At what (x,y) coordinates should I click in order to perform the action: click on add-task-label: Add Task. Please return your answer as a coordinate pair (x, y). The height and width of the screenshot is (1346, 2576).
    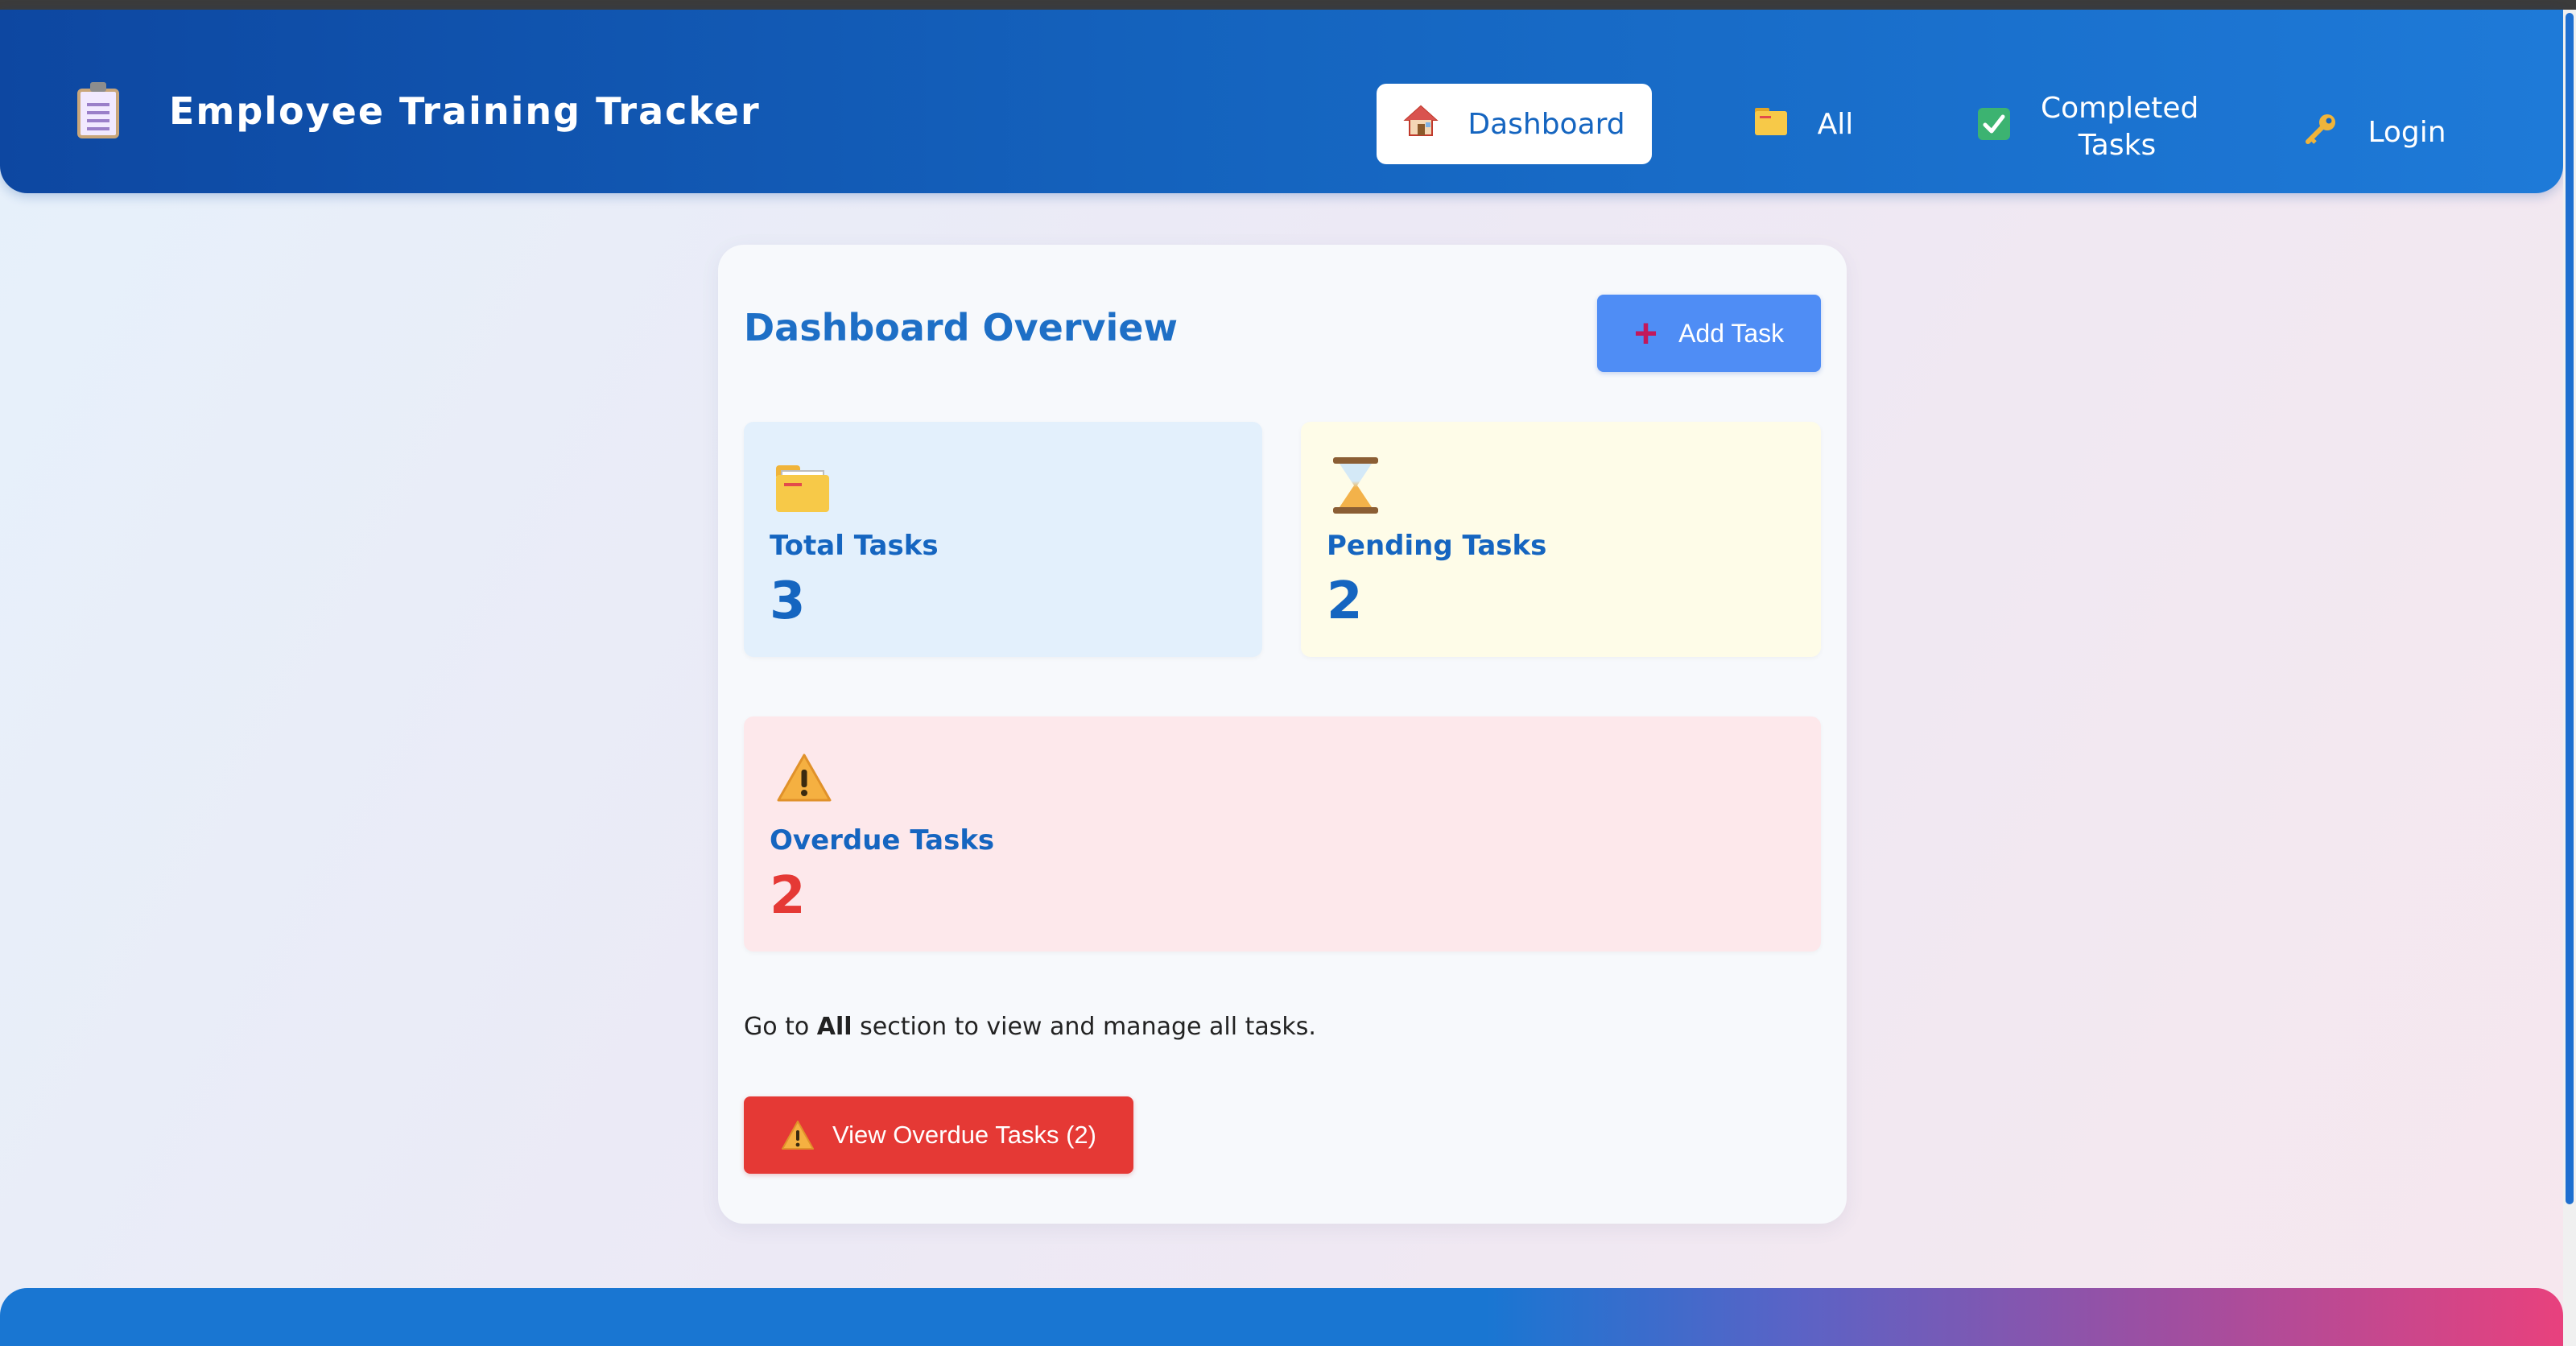
    Looking at the image, I should click on (1731, 333).